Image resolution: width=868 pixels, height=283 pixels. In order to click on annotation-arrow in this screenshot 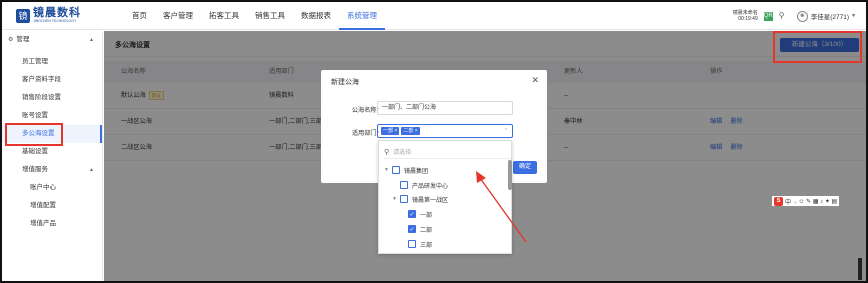, I will do `click(501, 207)`.